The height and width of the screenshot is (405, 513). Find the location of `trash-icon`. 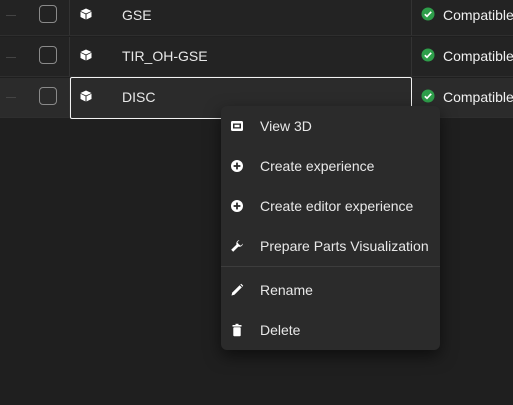

trash-icon is located at coordinates (237, 330).